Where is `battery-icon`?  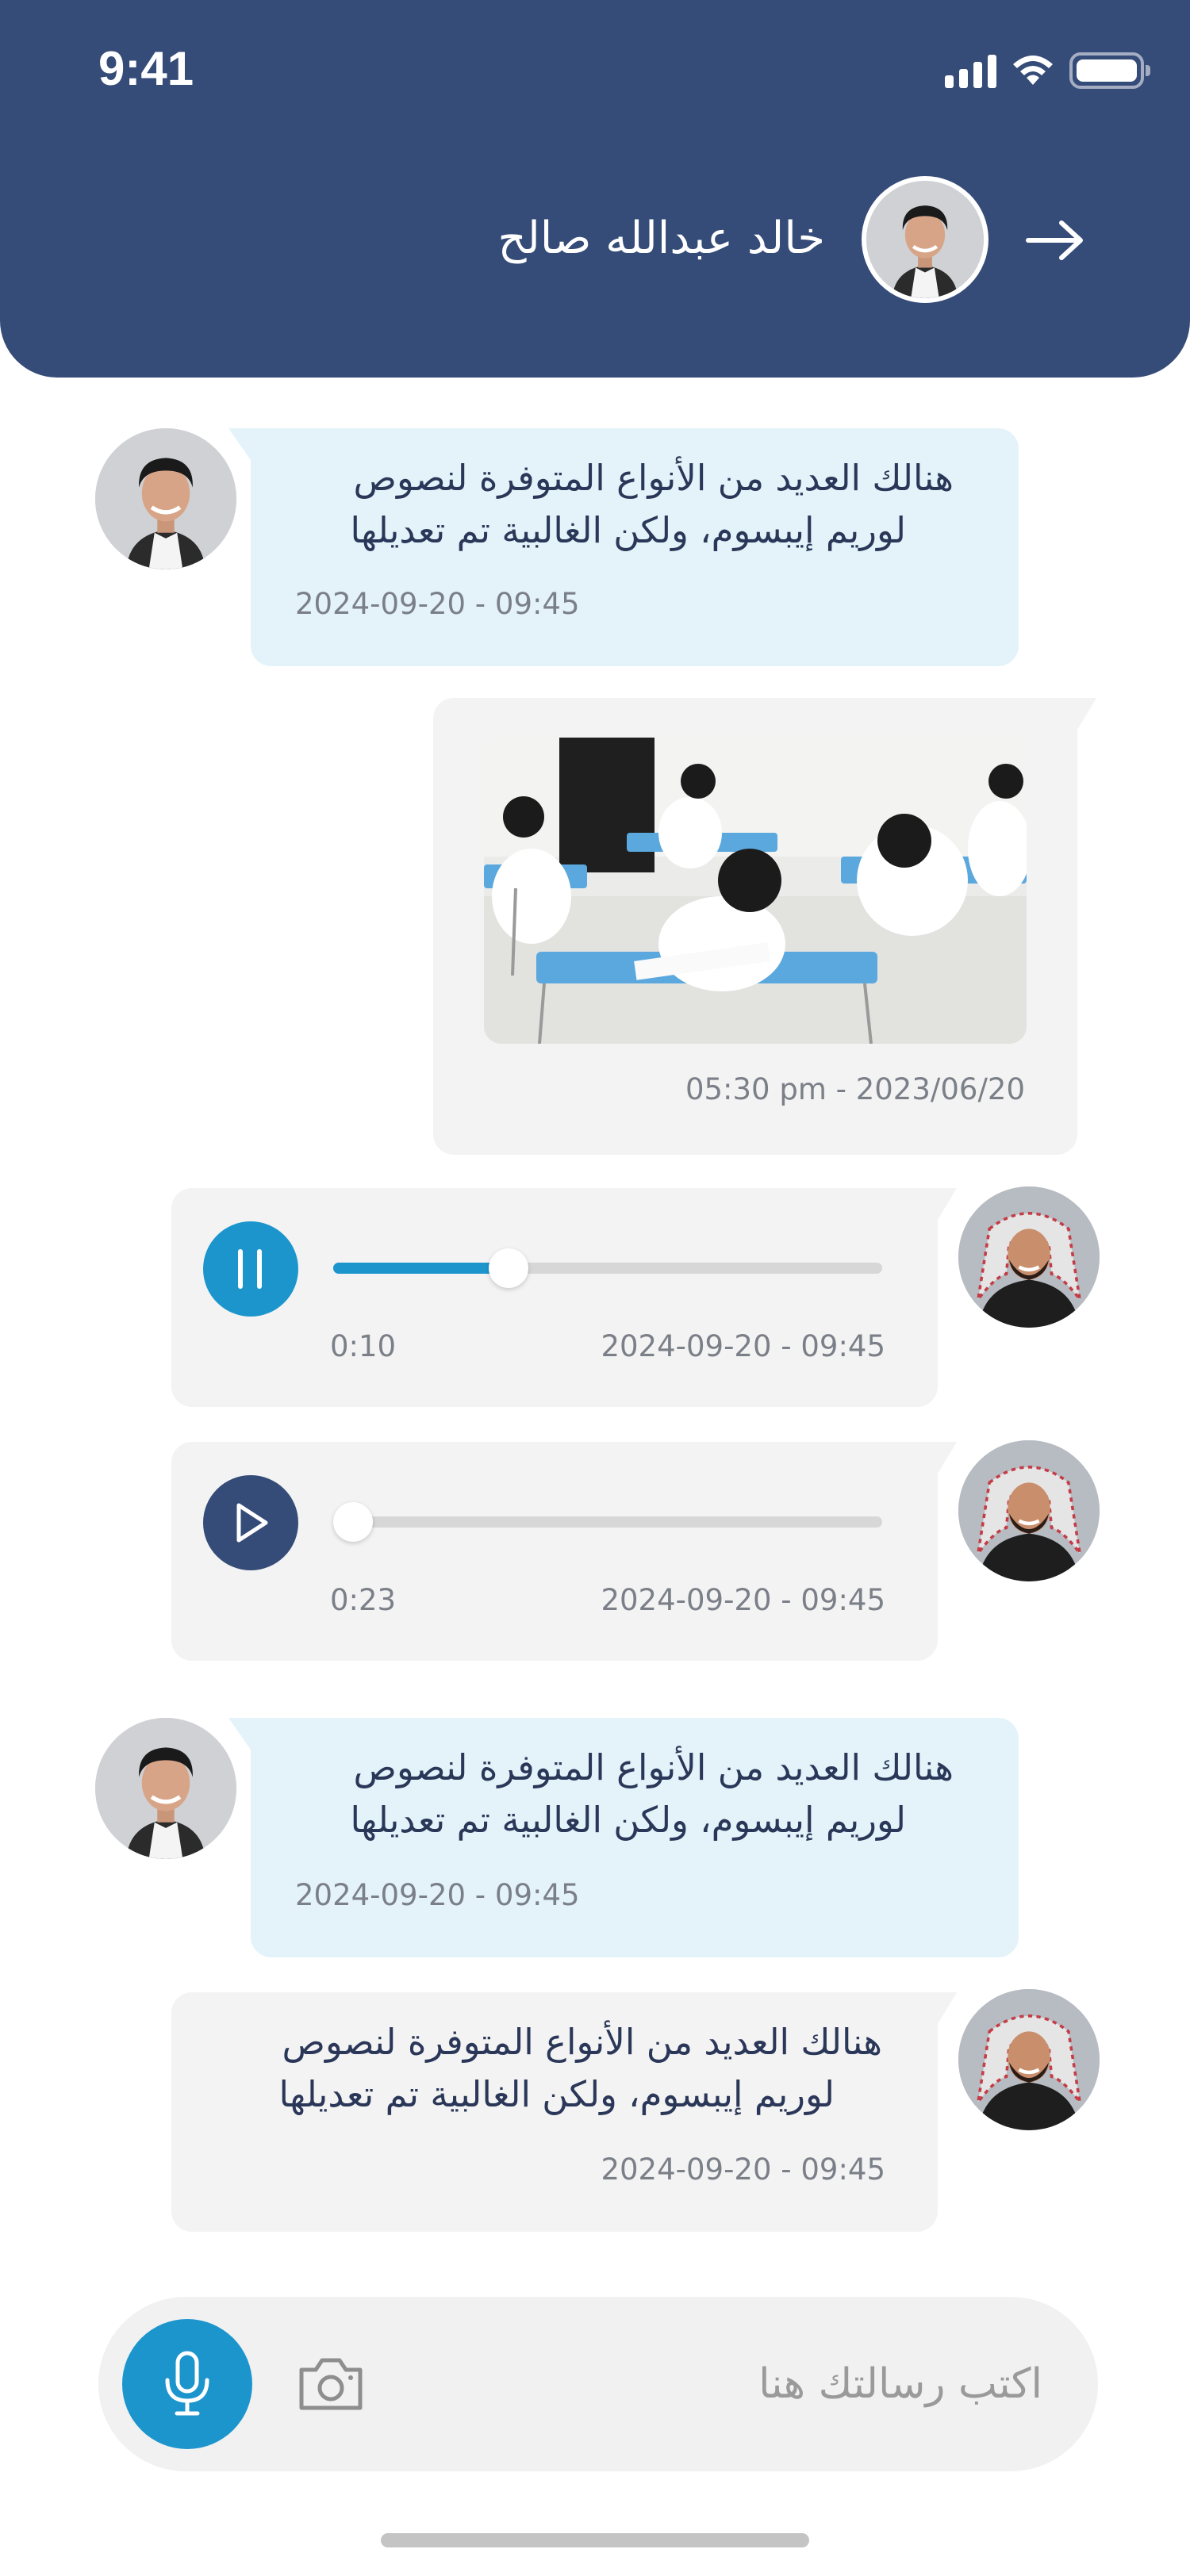 battery-icon is located at coordinates (1109, 71).